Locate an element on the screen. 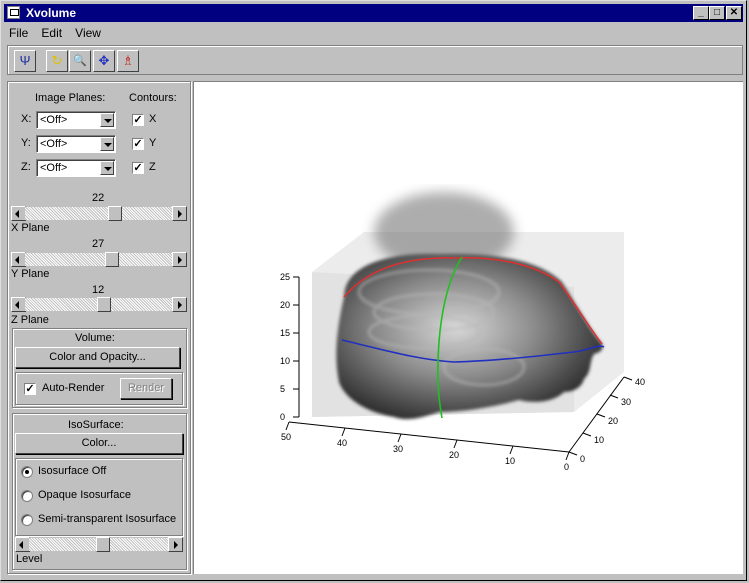  pick-tool-icon: ♗ is located at coordinates (128, 60).